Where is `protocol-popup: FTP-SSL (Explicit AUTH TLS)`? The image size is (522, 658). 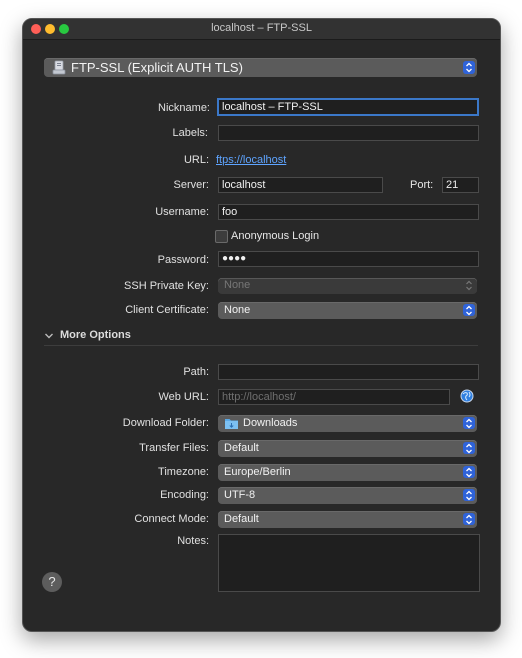
protocol-popup: FTP-SSL (Explicit AUTH TLS) is located at coordinates (260, 67).